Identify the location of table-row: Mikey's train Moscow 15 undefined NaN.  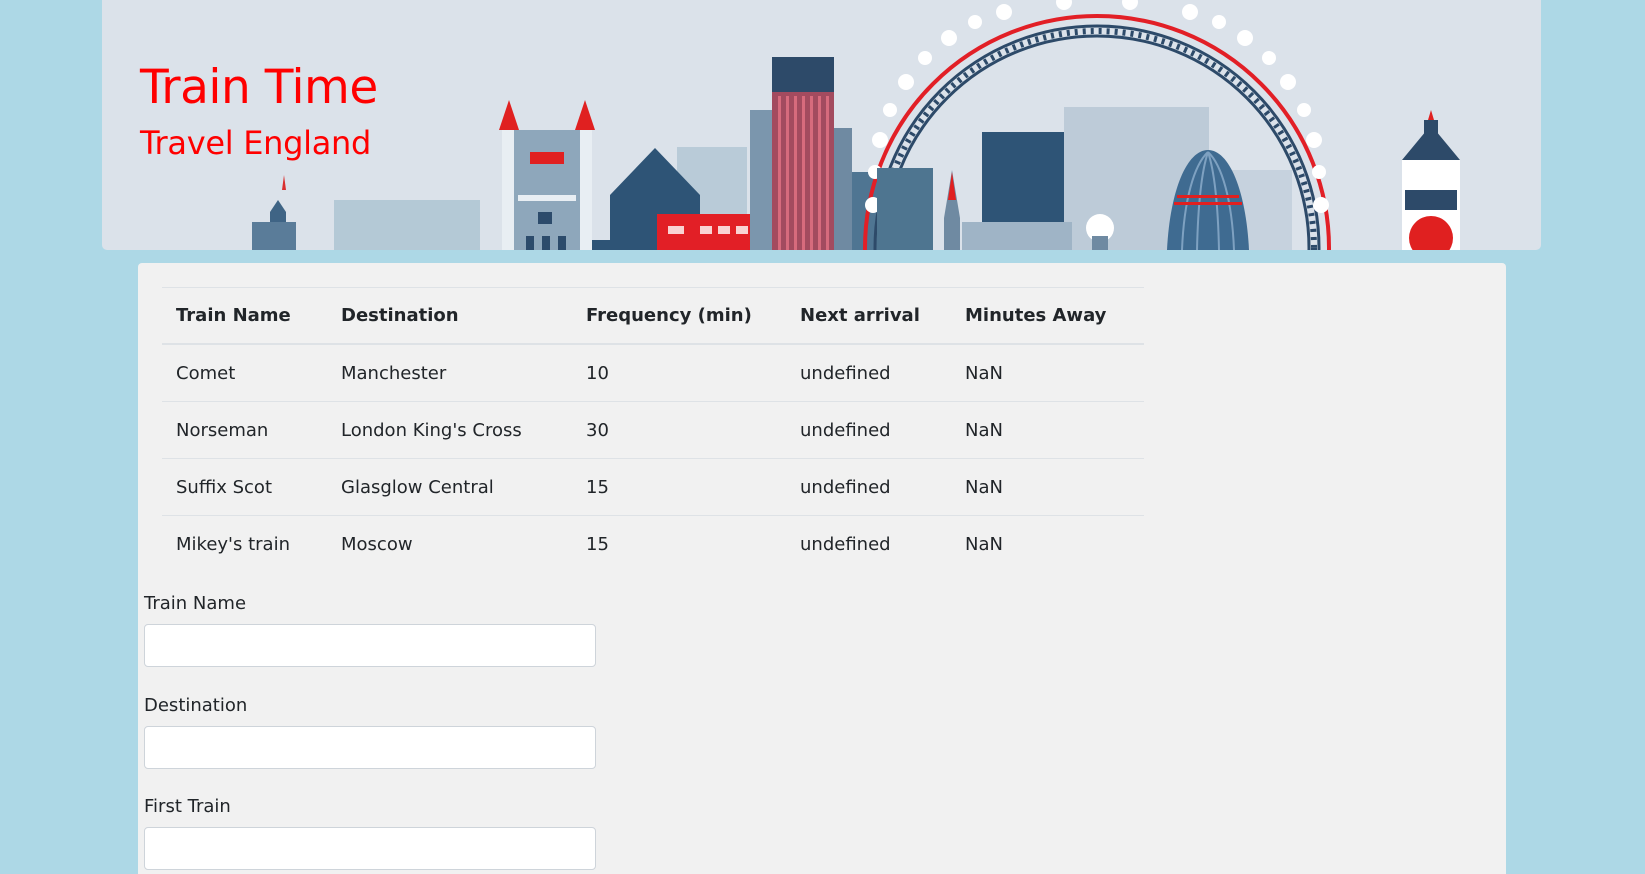
(653, 543).